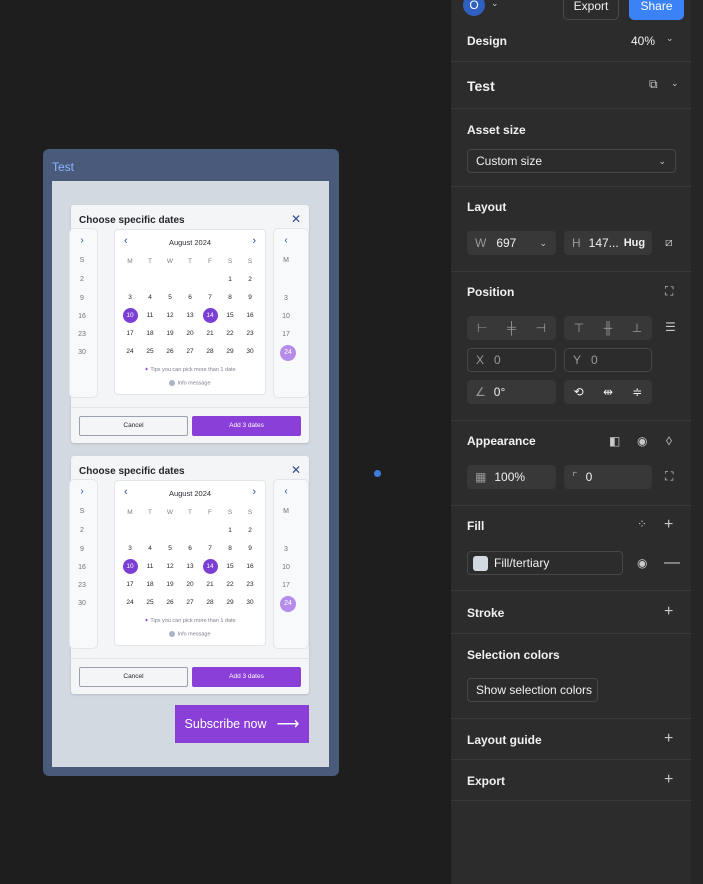 The height and width of the screenshot is (884, 703). What do you see at coordinates (608, 477) in the screenshot?
I see `corner-radius-field: ⌜ 0` at bounding box center [608, 477].